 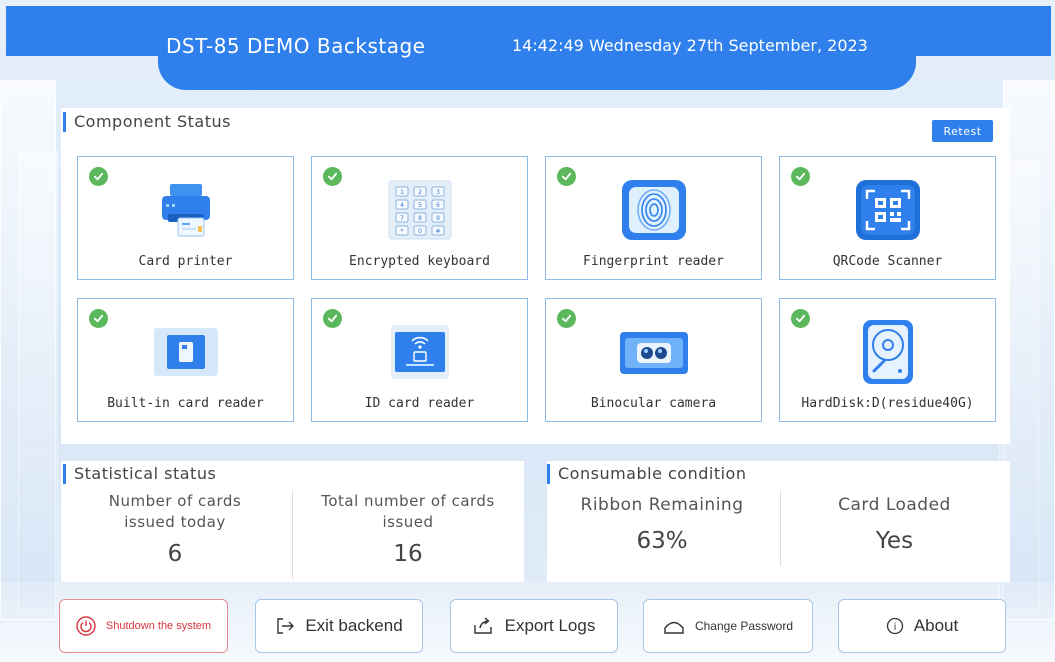 I want to click on stat-label: Card Loaded, so click(x=894, y=505).